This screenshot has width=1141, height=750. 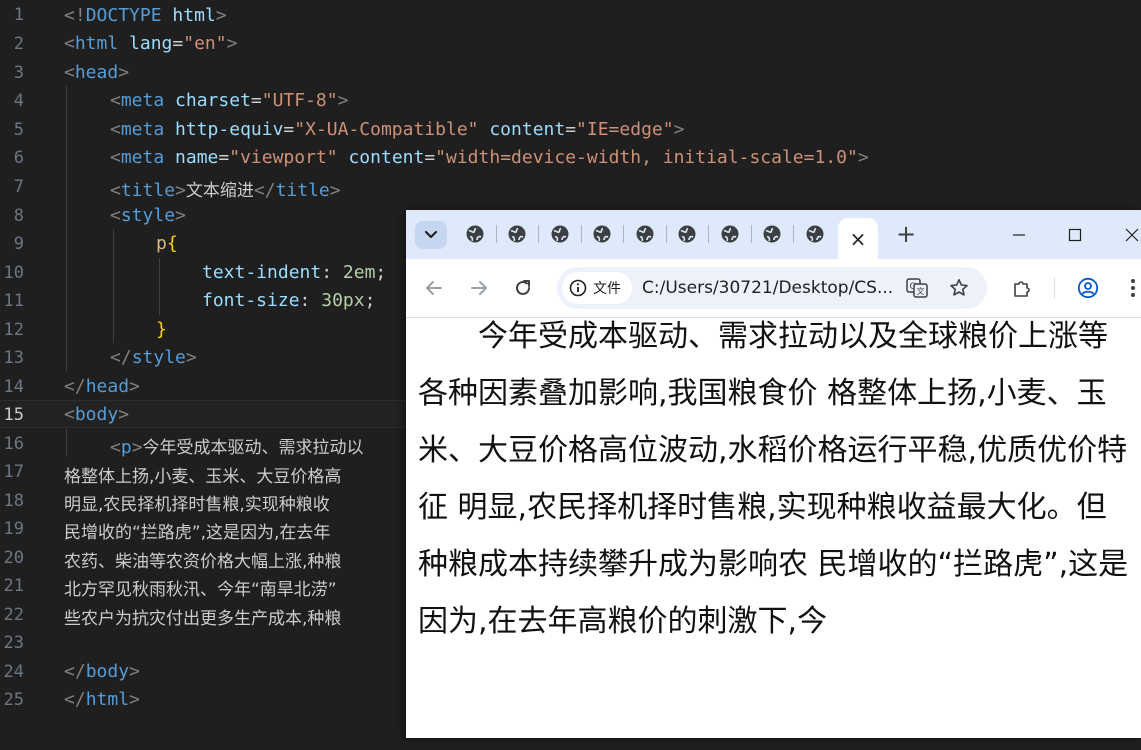 What do you see at coordinates (13, 444) in the screenshot?
I see `line-number: 16` at bounding box center [13, 444].